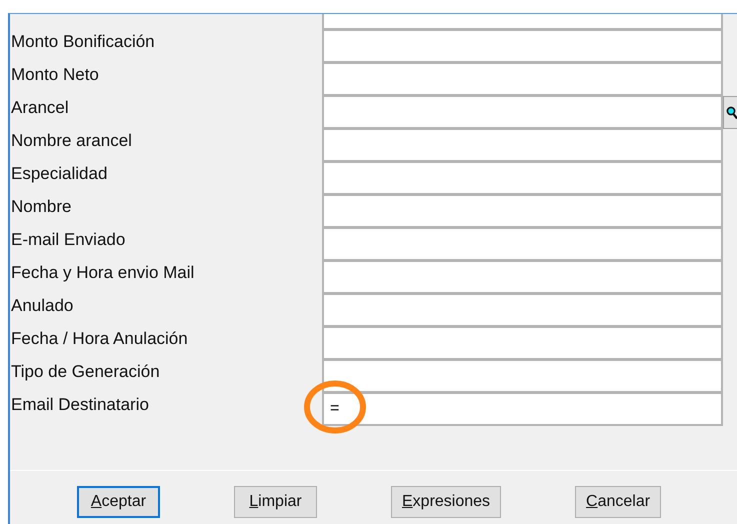 The height and width of the screenshot is (524, 737). Describe the element at coordinates (41, 206) in the screenshot. I see `field-label: Nombre` at that location.